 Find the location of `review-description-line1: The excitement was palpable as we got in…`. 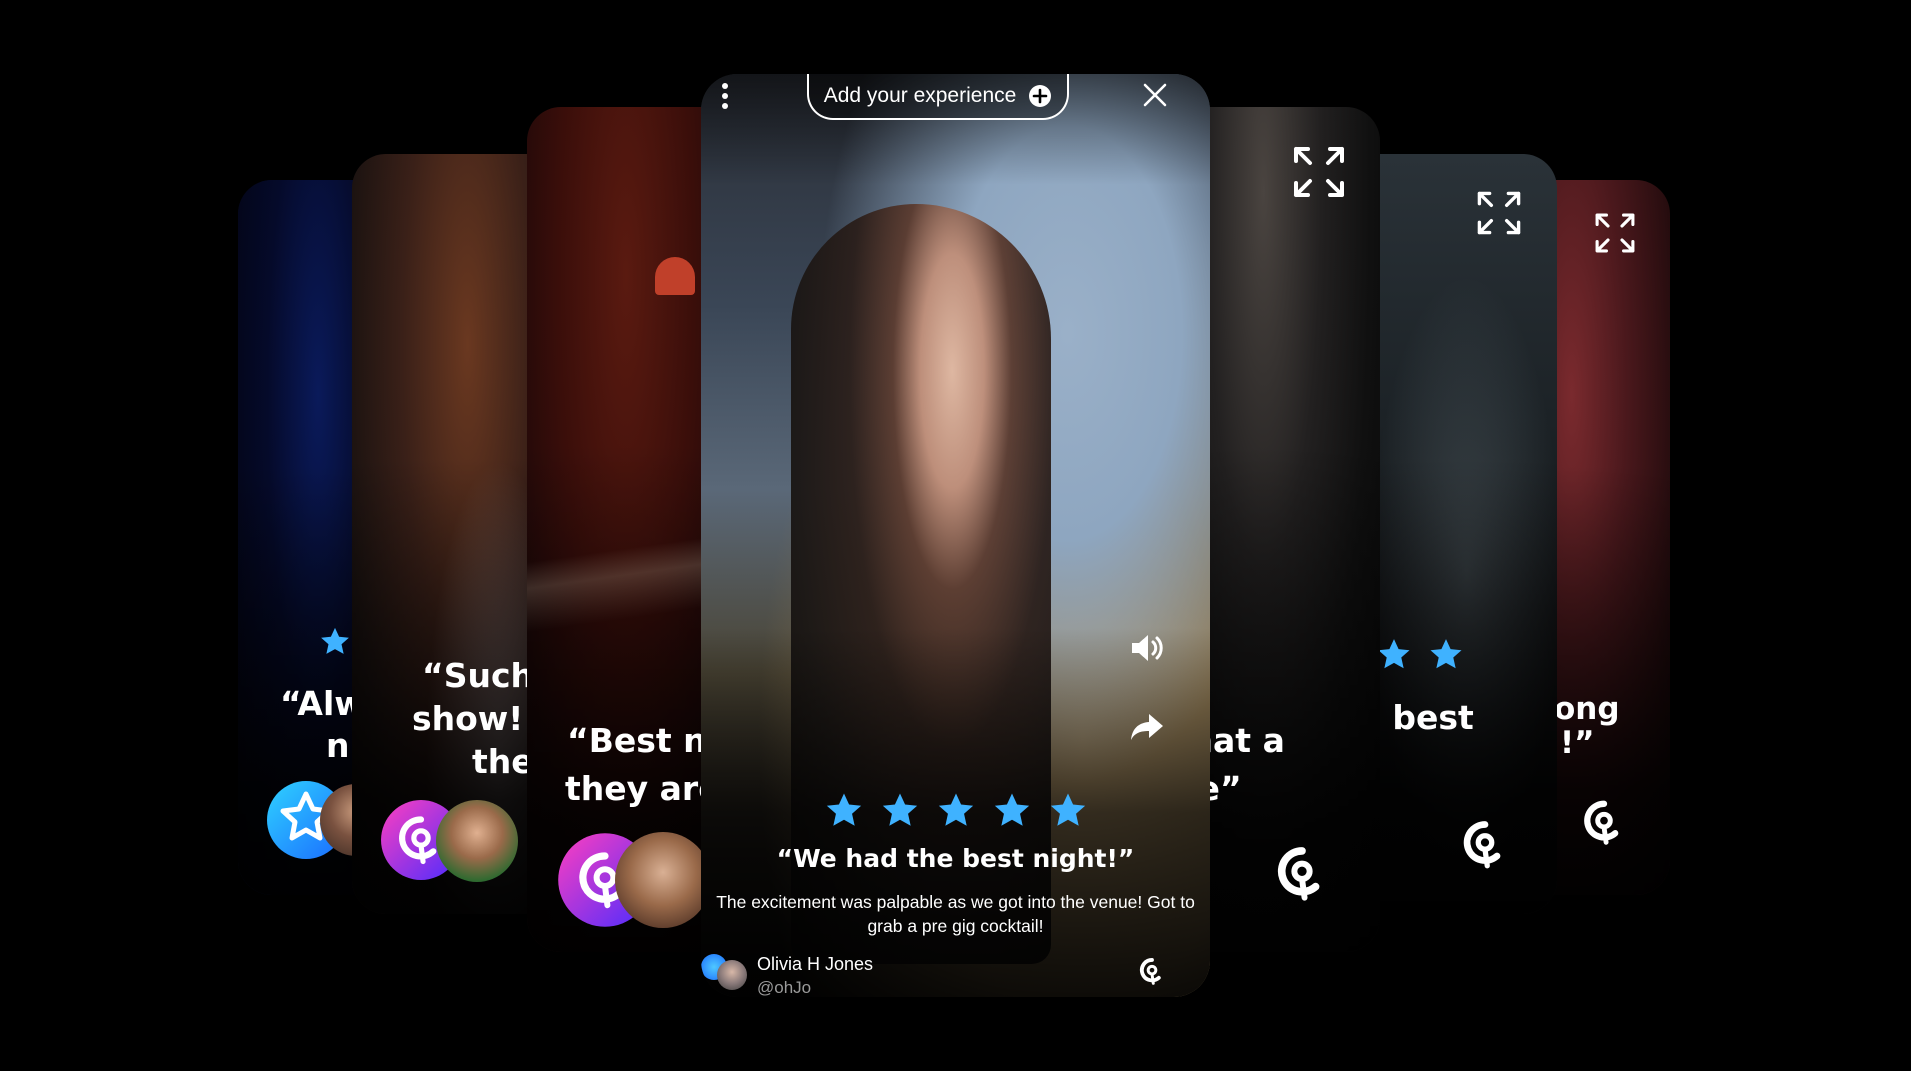

review-description-line1: The excitement was palpable as we got in… is located at coordinates (955, 902).